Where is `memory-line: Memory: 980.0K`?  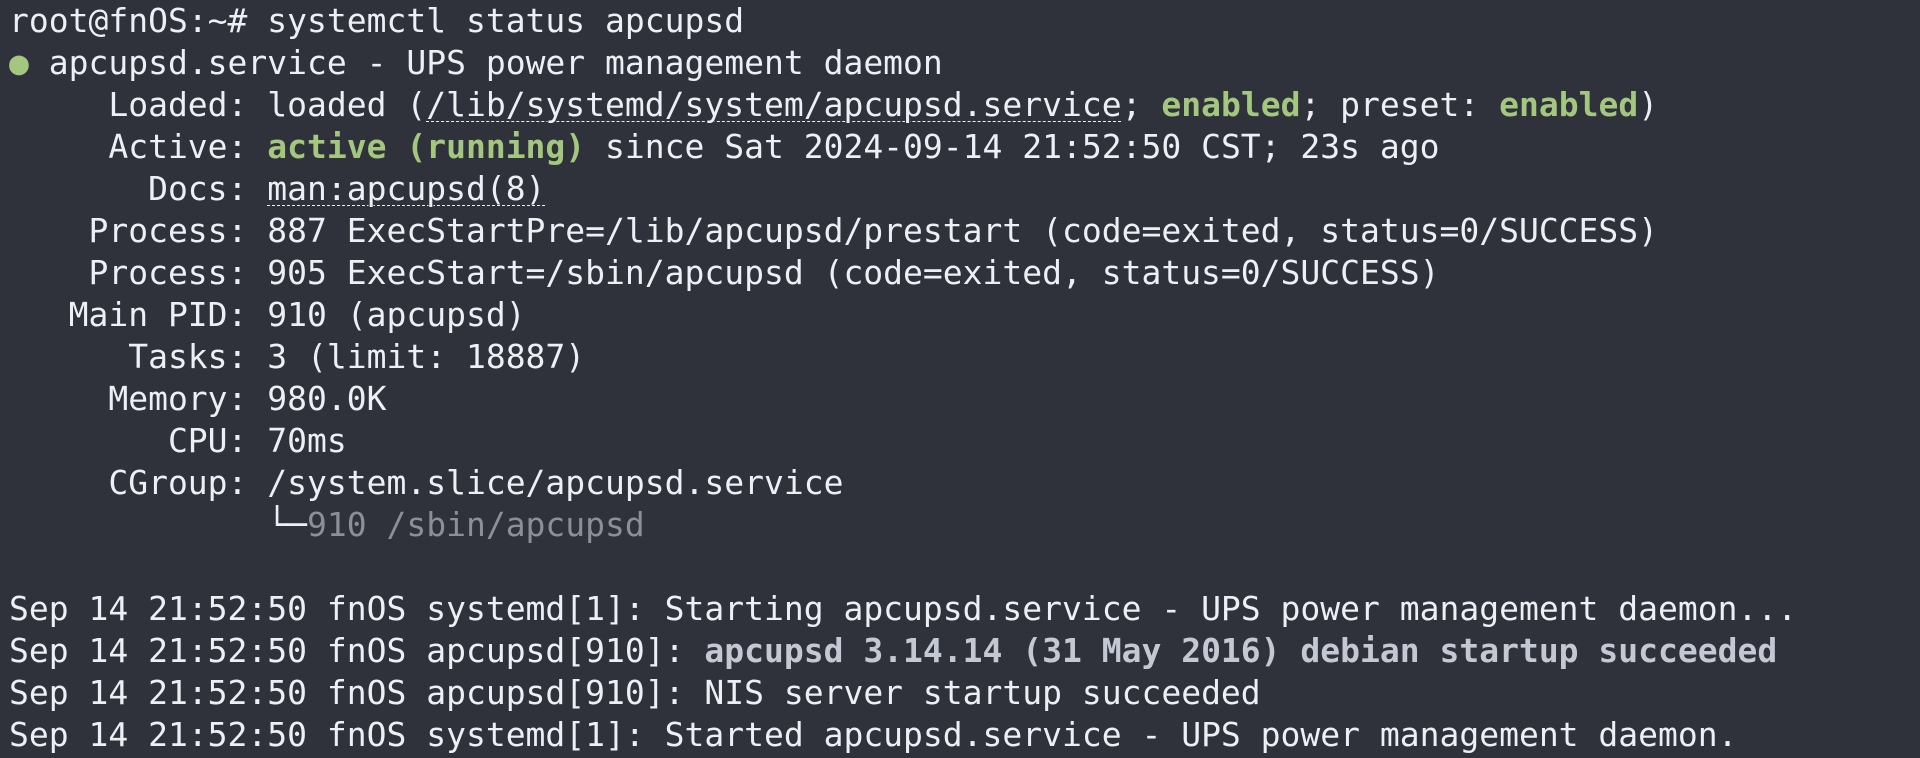 memory-line: Memory: 980.0K is located at coordinates (198, 399).